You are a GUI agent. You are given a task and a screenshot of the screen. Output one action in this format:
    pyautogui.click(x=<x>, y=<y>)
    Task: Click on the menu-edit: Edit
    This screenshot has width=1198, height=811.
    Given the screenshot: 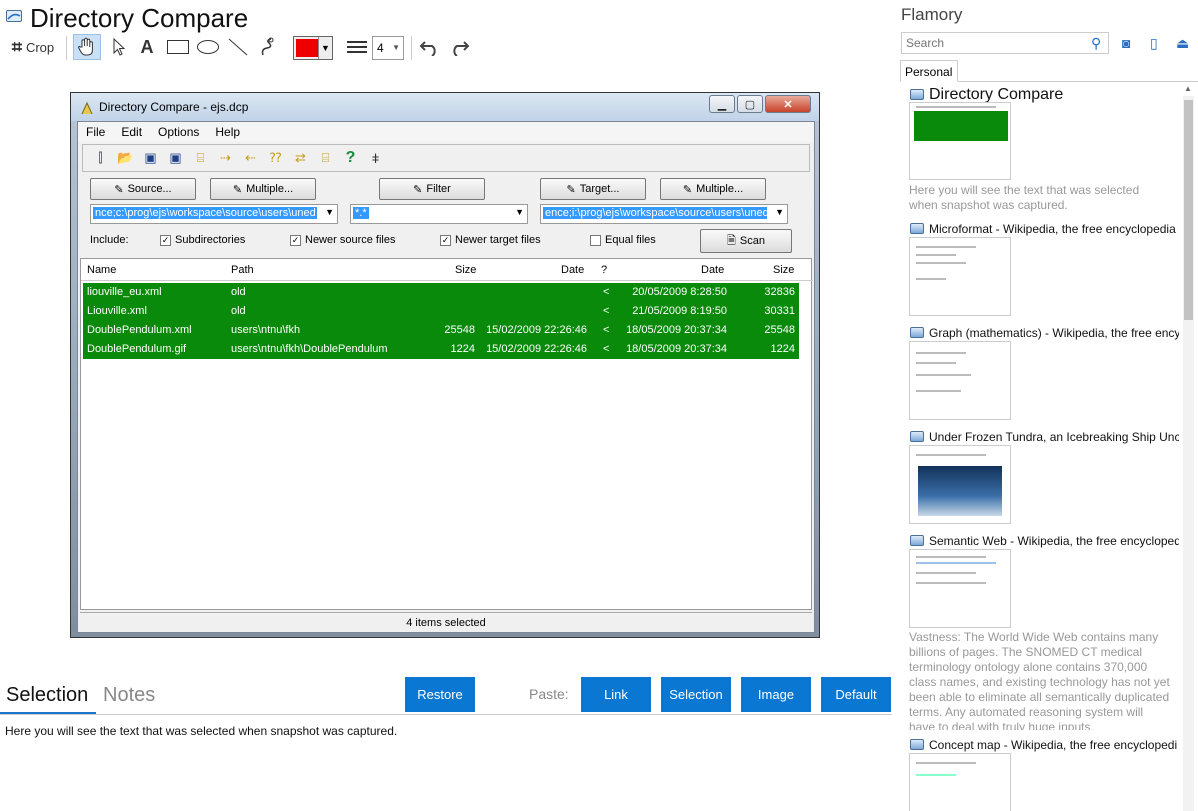 What is the action you would take?
    pyautogui.click(x=131, y=132)
    